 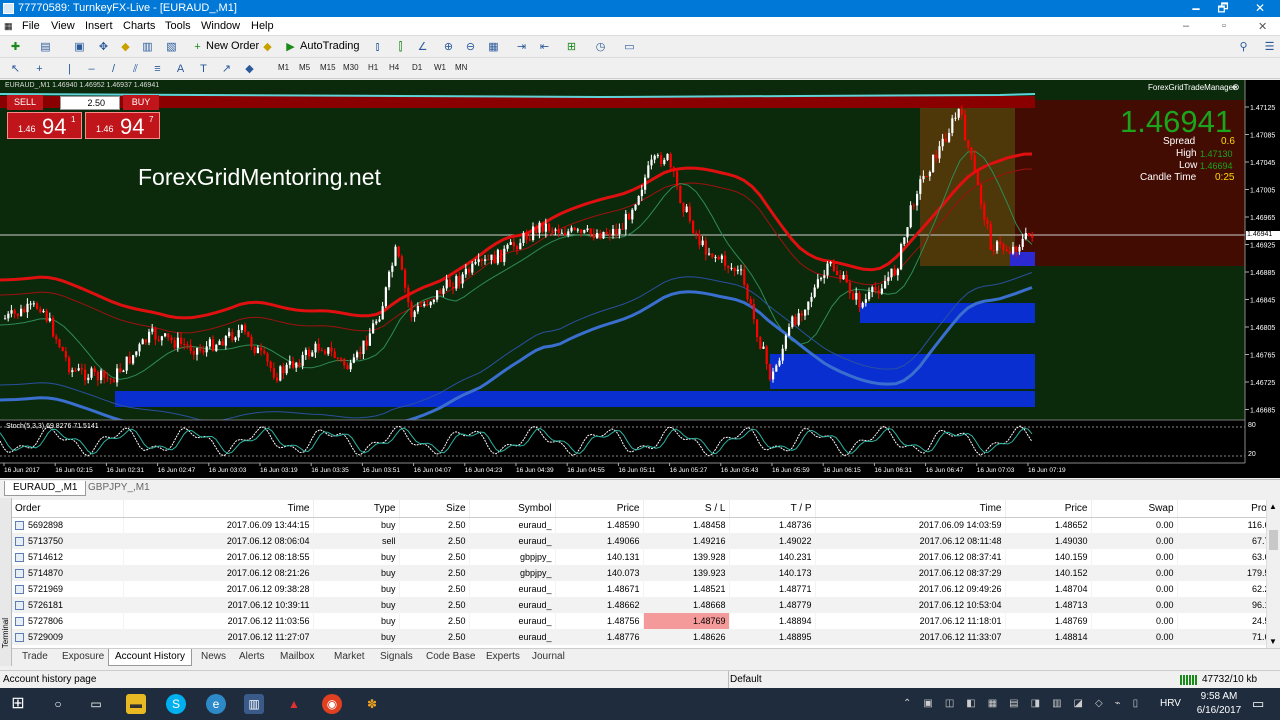 I want to click on clock-time: 9:58 AM, so click(x=1219, y=696).